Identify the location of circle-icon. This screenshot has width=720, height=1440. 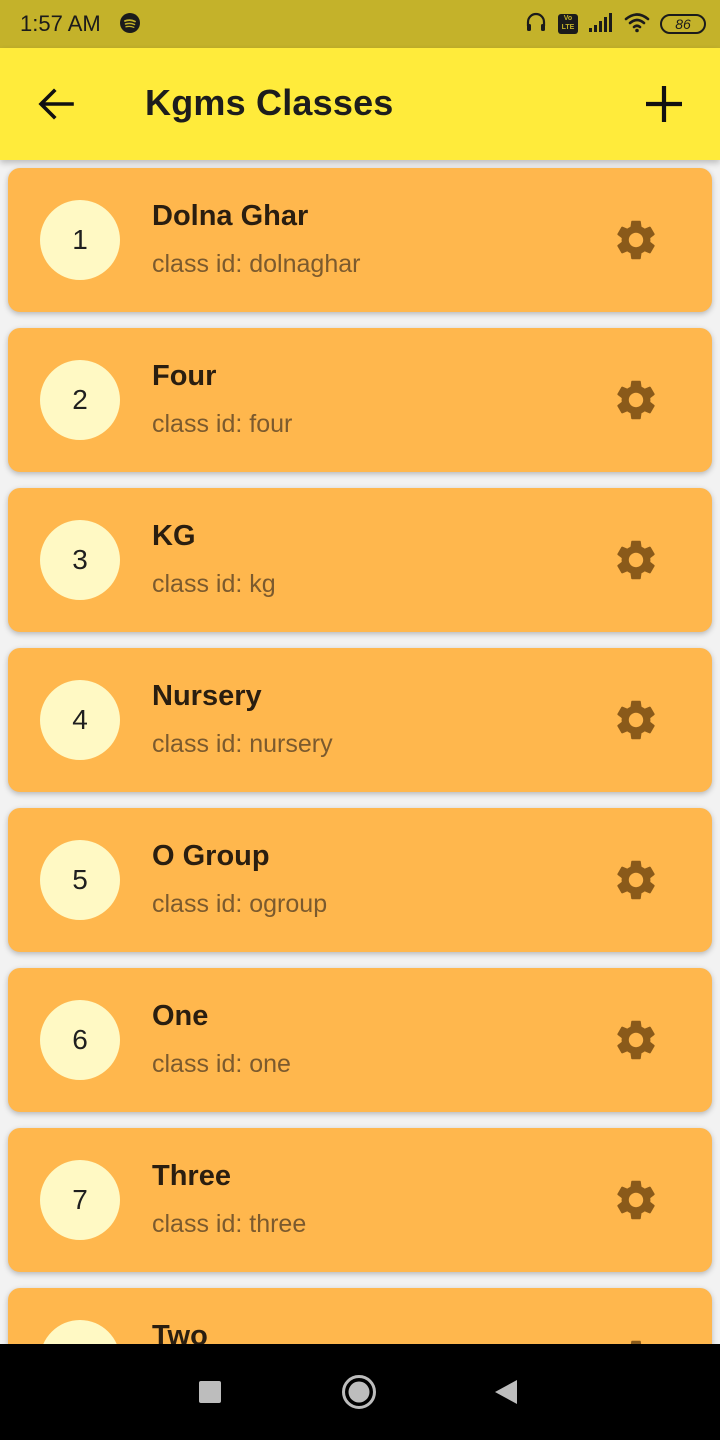
(359, 1392).